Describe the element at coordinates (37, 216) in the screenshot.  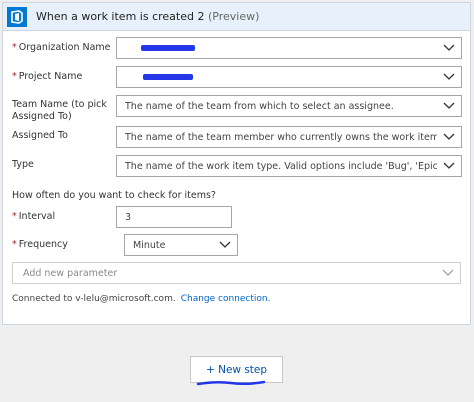
I see `interval-label-text: Interval` at that location.